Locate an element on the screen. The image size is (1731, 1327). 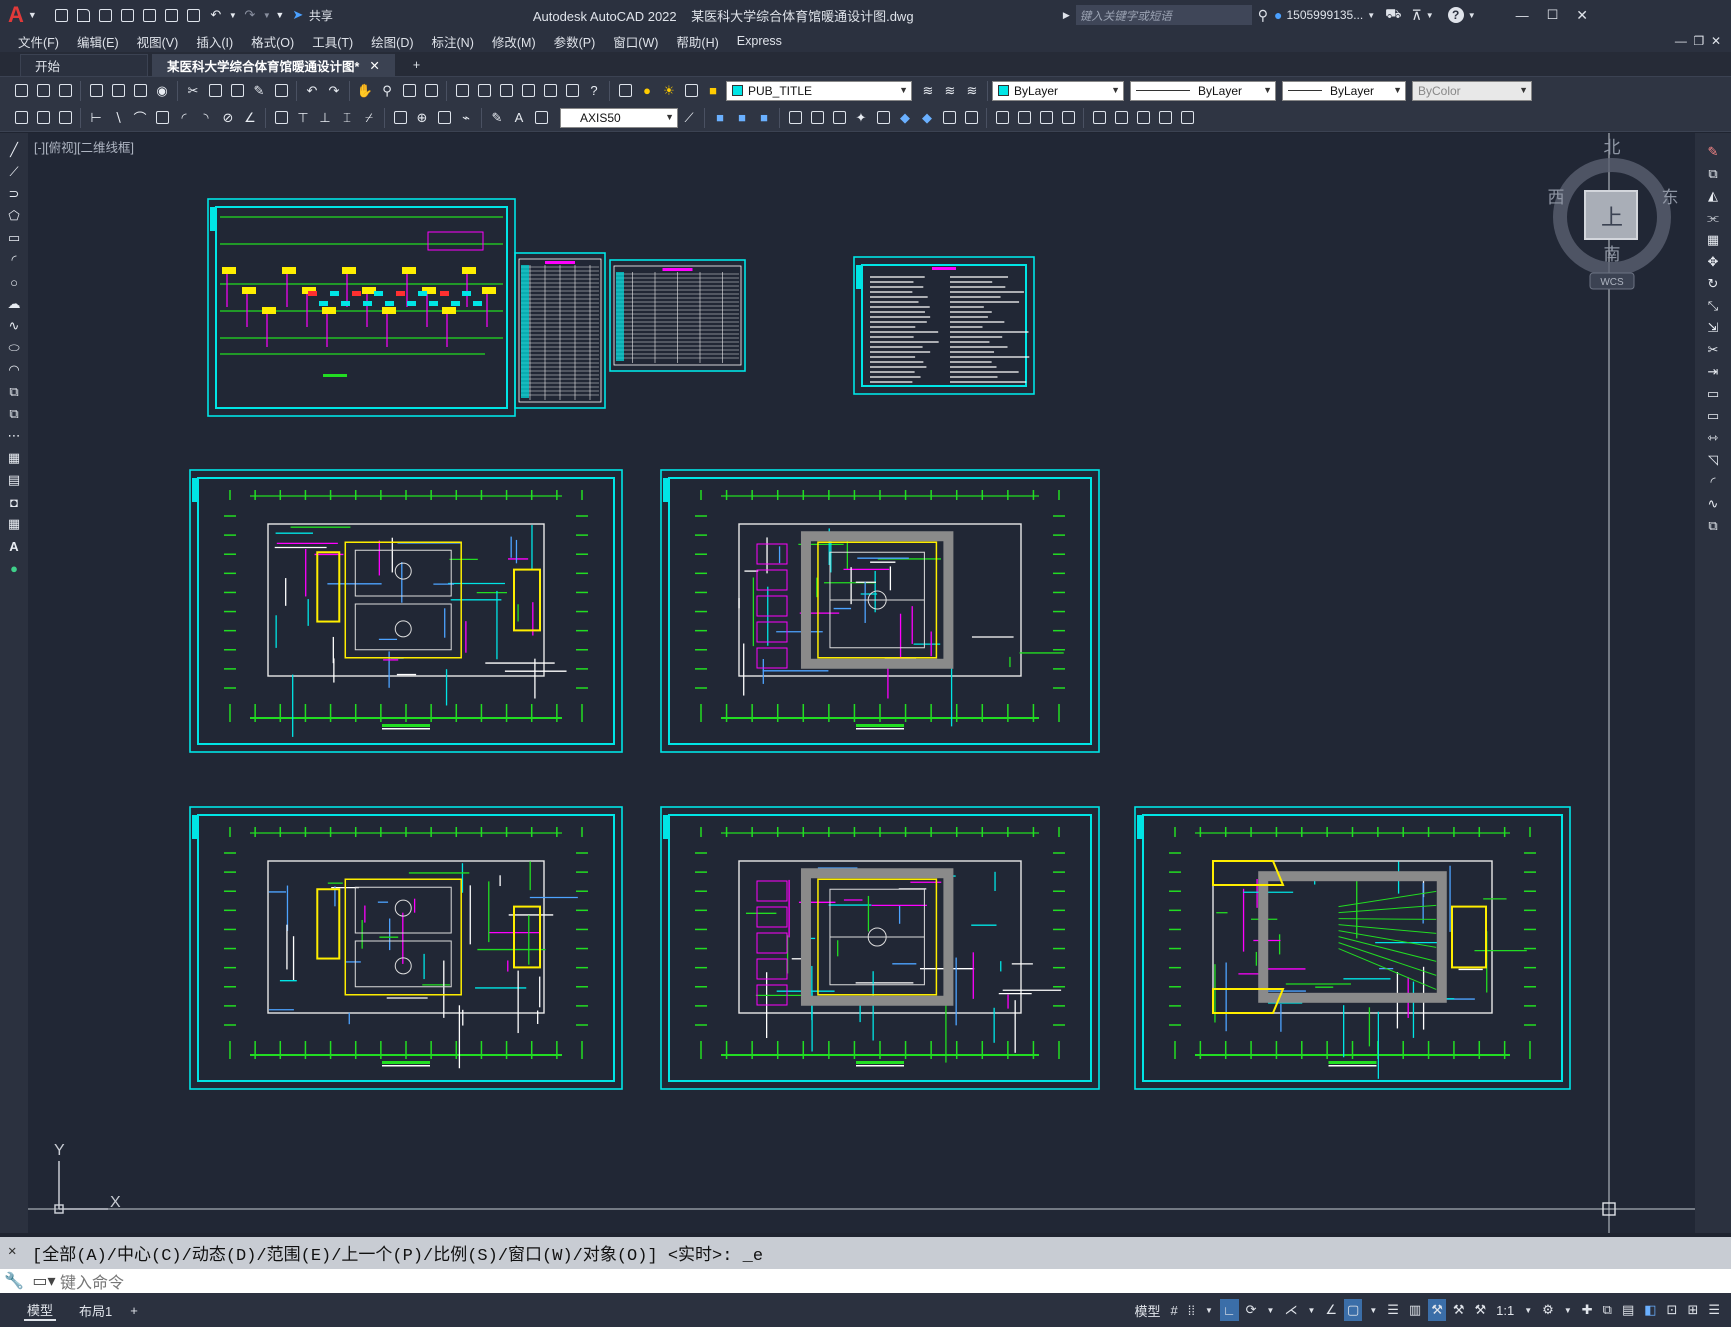
explode-icon: ⧉ is located at coordinates (1713, 526).